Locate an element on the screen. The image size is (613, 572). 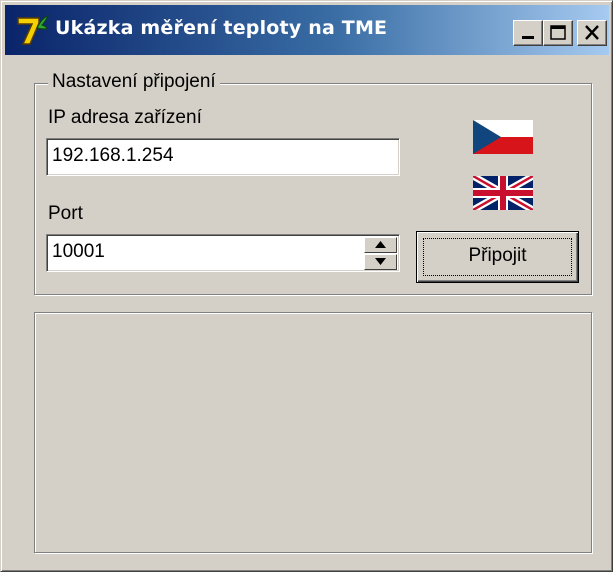
connection-settings-title: Nastavení připojení is located at coordinates (134, 82).